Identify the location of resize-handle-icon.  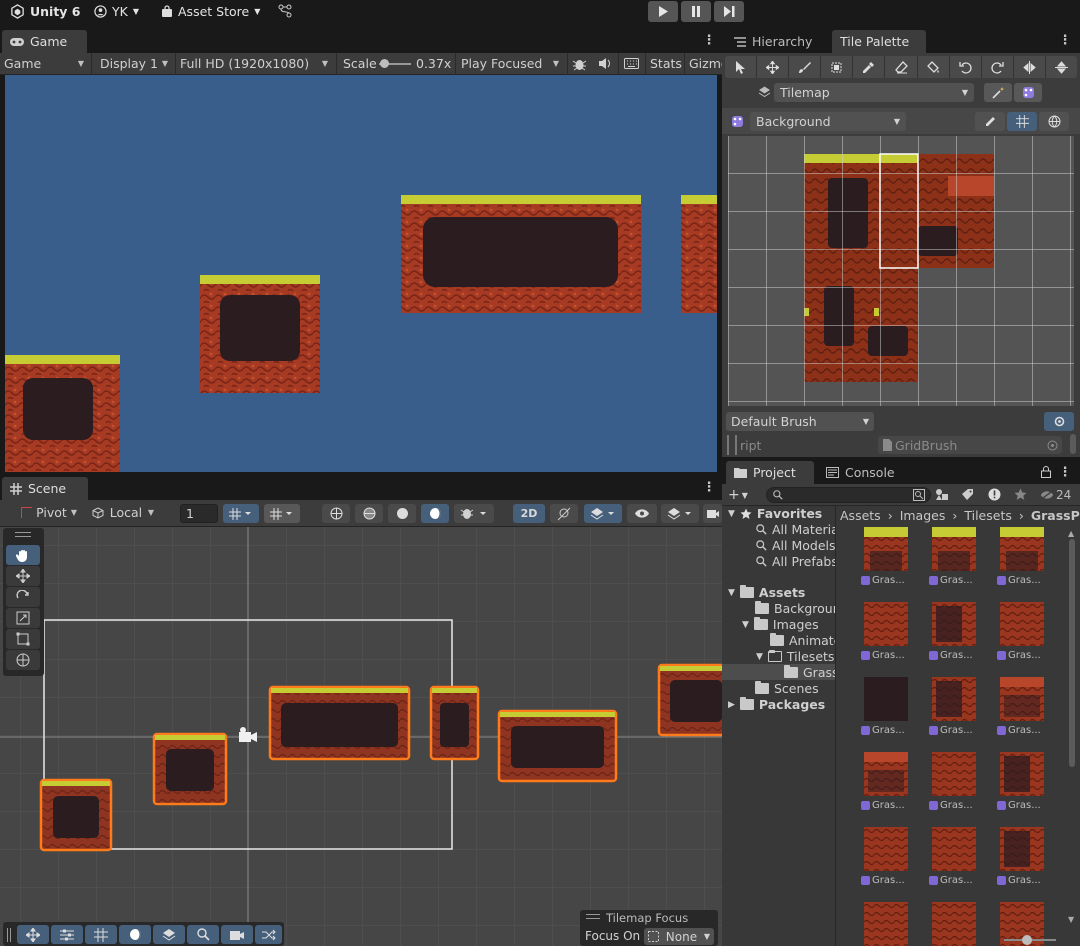
(732, 445).